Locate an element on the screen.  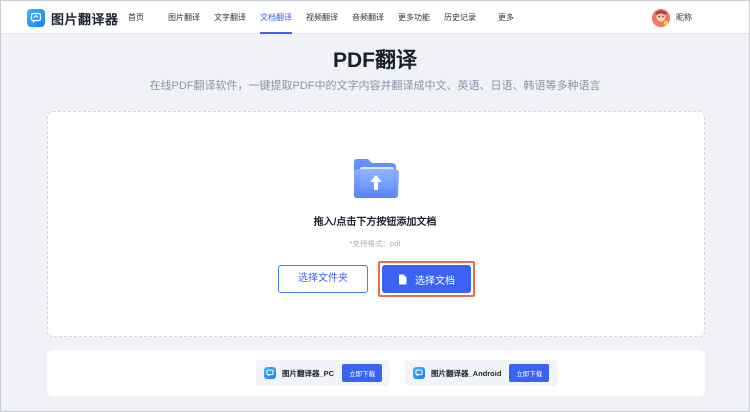
folder-upload-icon is located at coordinates (376, 181).